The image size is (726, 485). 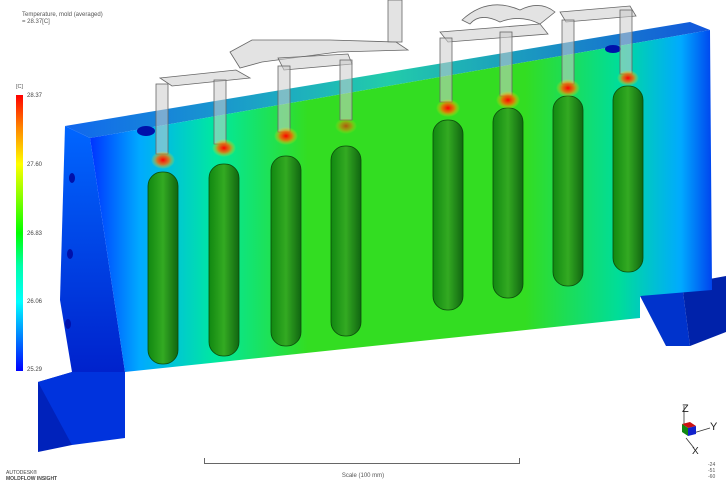 I want to click on triad-x-label: X, so click(x=695, y=451).